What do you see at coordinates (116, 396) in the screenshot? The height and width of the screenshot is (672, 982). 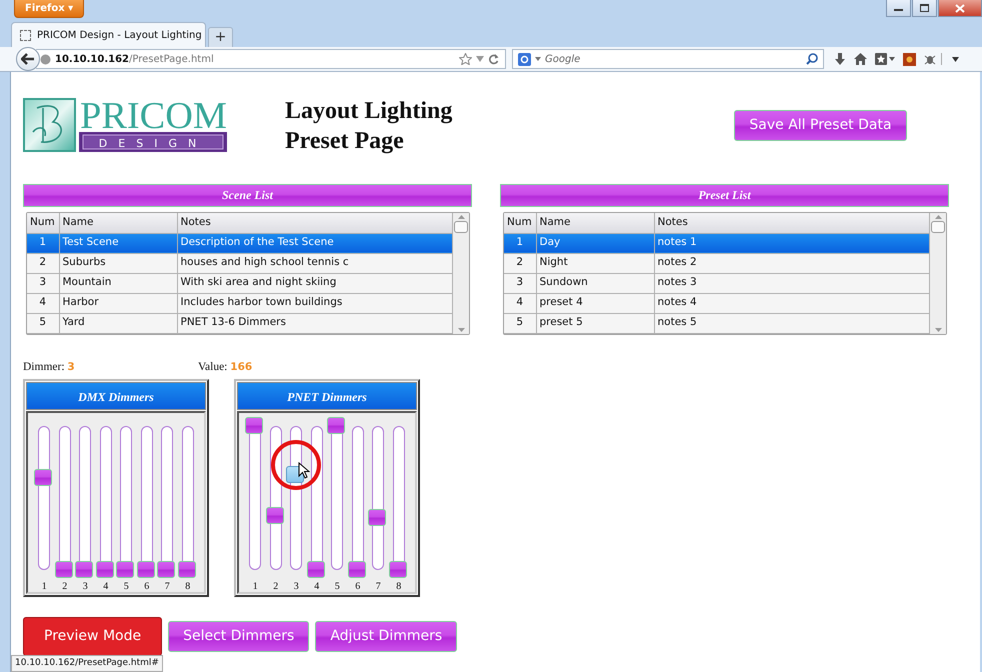 I see `panel-header: DMX Dimmers` at bounding box center [116, 396].